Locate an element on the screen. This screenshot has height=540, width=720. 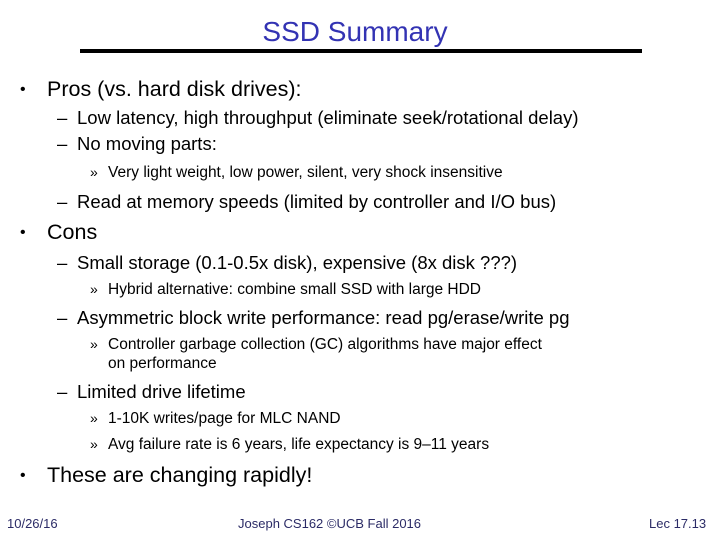
bullet-text: Cons is located at coordinates (72, 232).